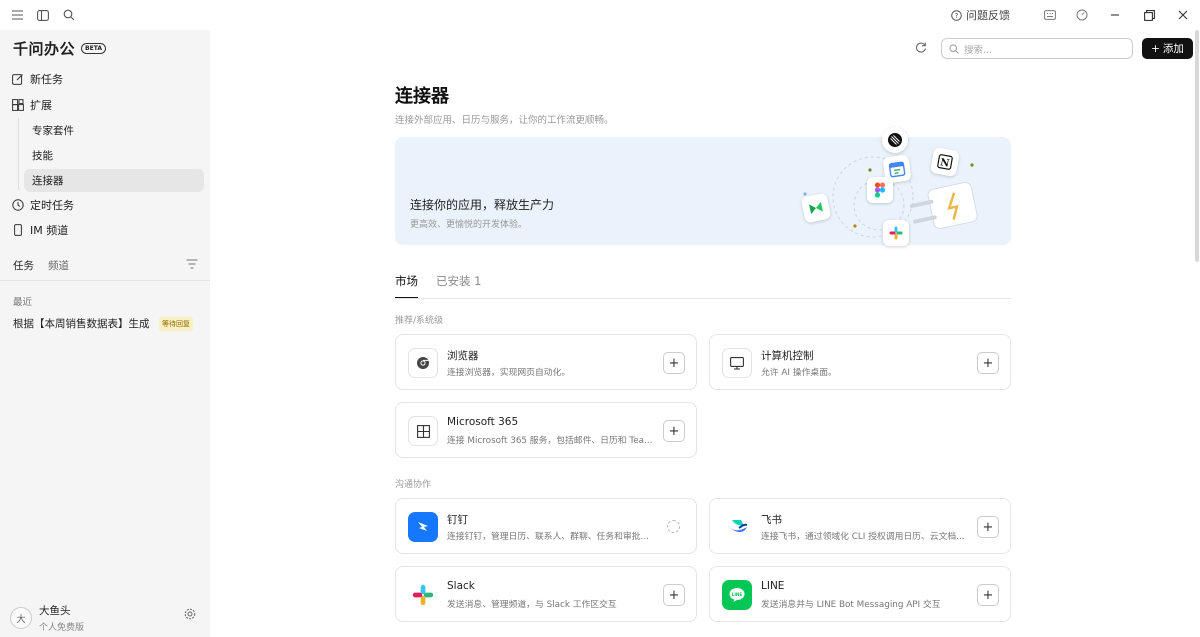 This screenshot has height=637, width=1200. What do you see at coordinates (23, 302) in the screenshot?
I see `recent-label: 最近` at bounding box center [23, 302].